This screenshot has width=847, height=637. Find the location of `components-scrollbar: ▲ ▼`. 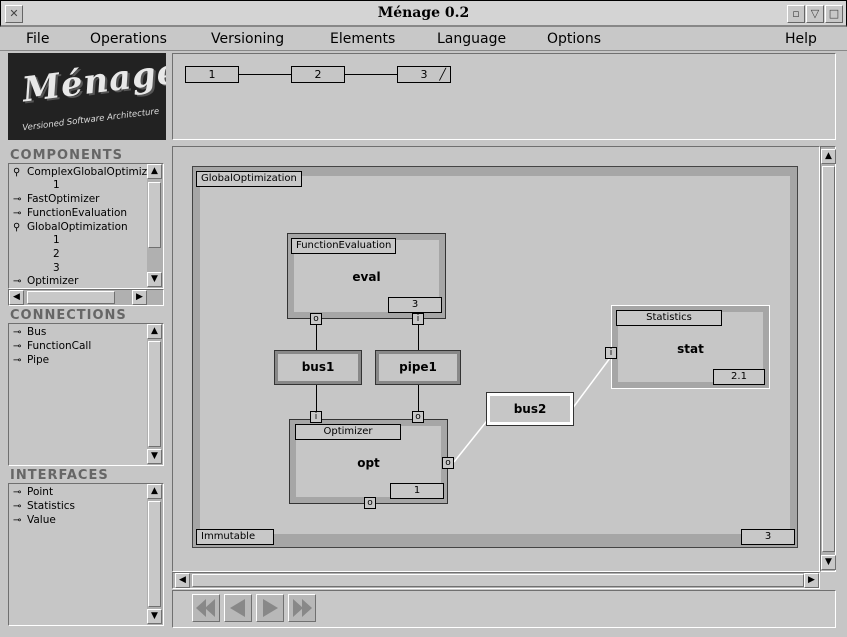

components-scrollbar: ▲ ▼ is located at coordinates (155, 226).